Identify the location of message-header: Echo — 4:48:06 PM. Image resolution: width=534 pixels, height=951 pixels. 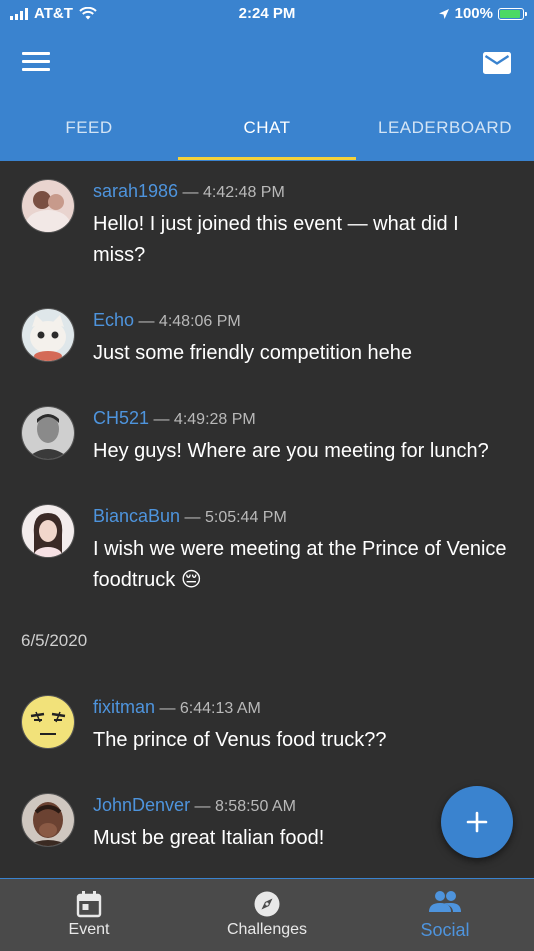
(167, 320).